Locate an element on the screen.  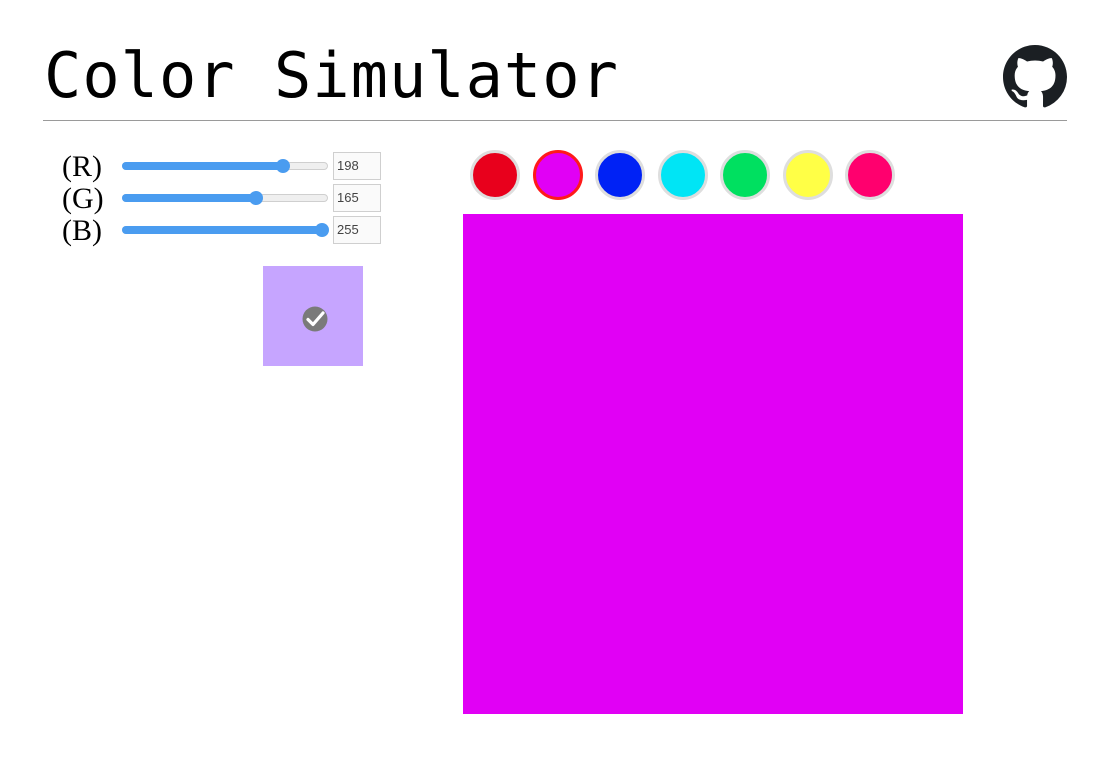
page-title: Color Simulator is located at coordinates (331, 75).